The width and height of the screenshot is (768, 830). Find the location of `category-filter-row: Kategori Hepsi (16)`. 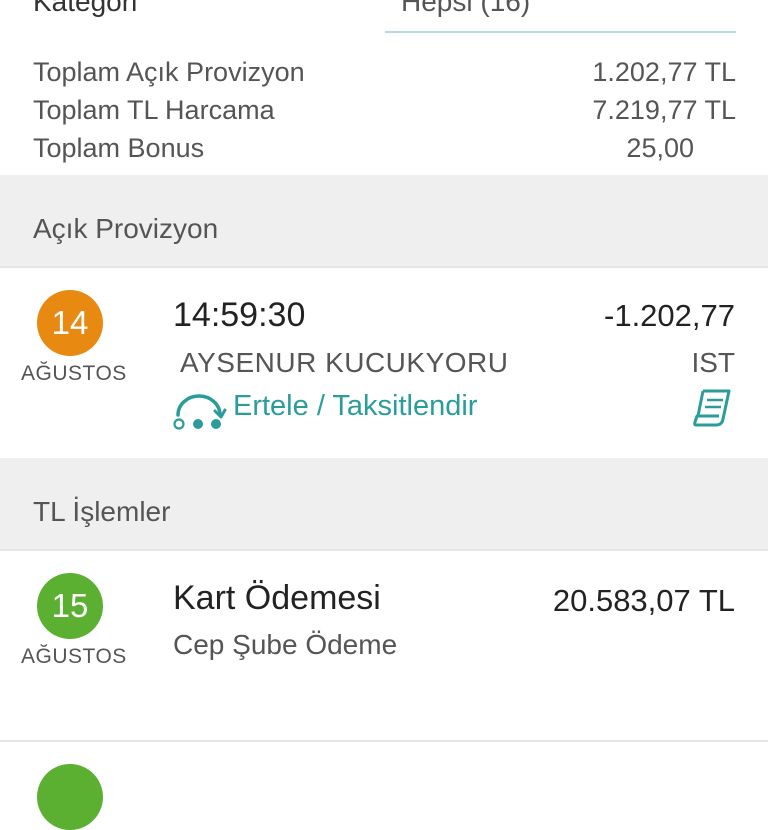

category-filter-row: Kategori Hepsi (16) is located at coordinates (384, 16).